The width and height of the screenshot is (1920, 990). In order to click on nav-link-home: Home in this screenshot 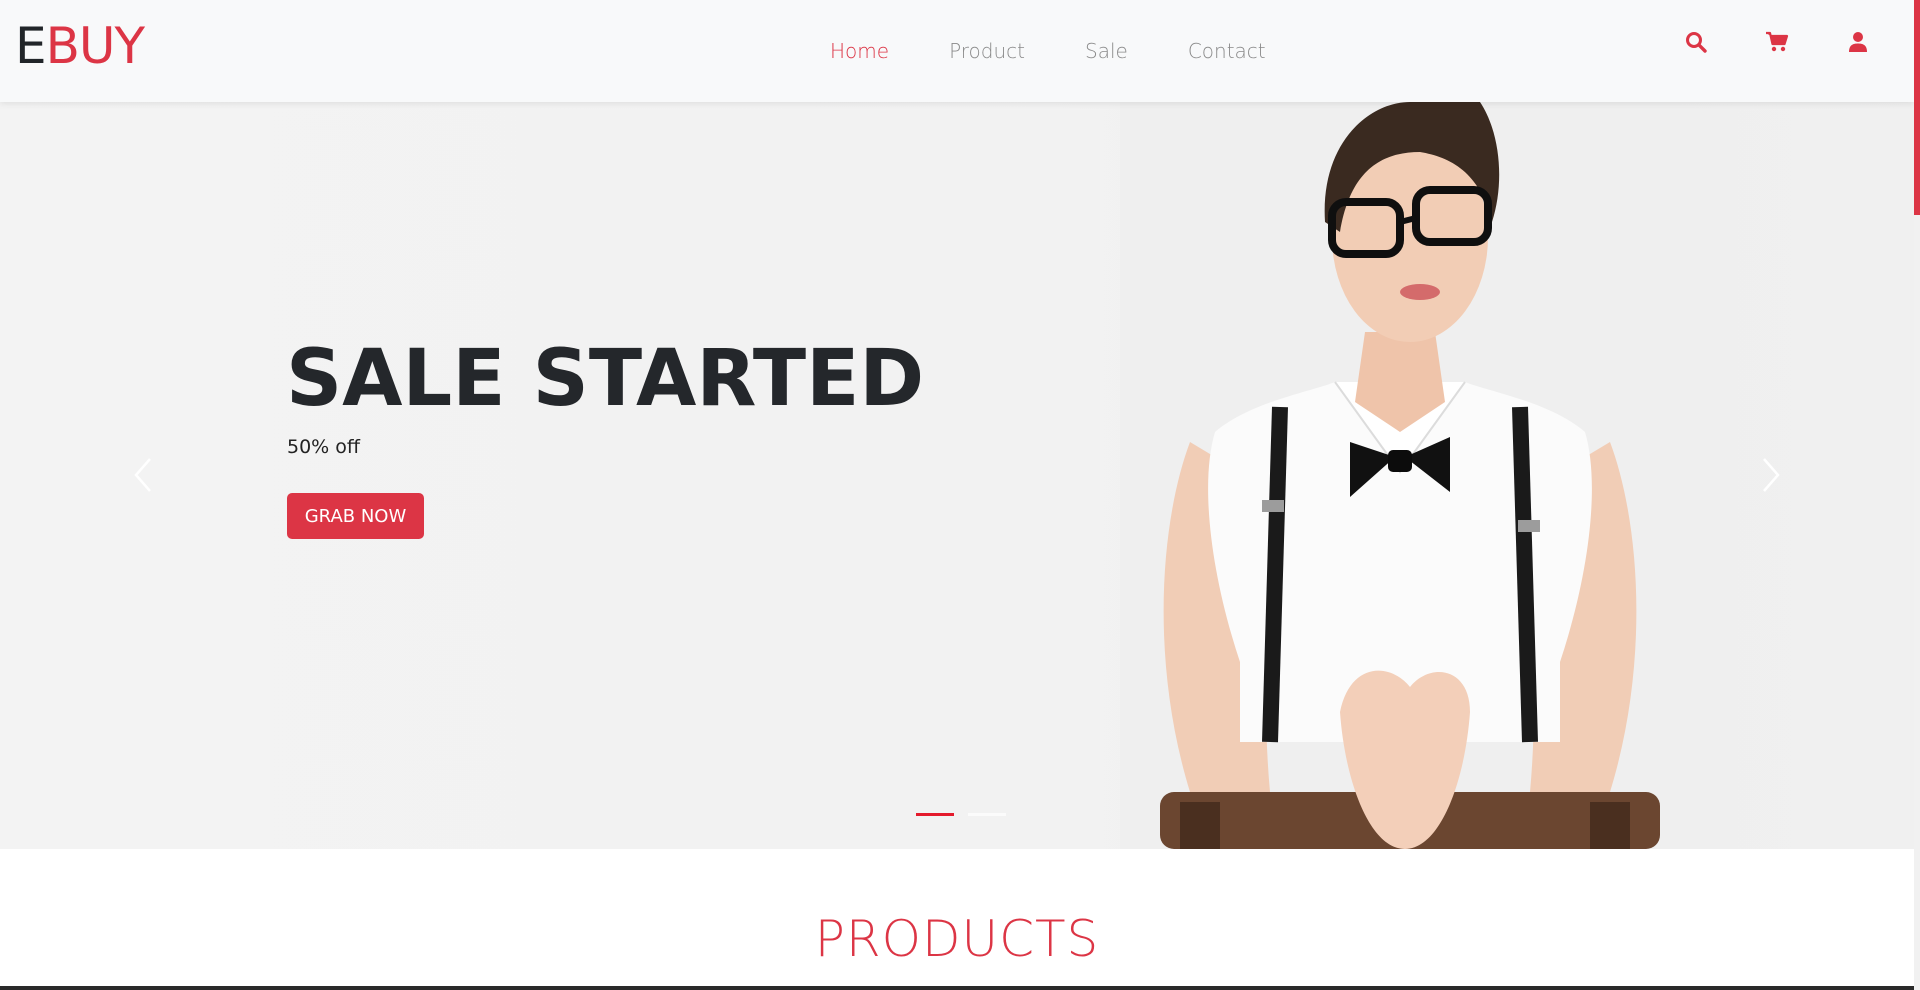, I will do `click(859, 51)`.